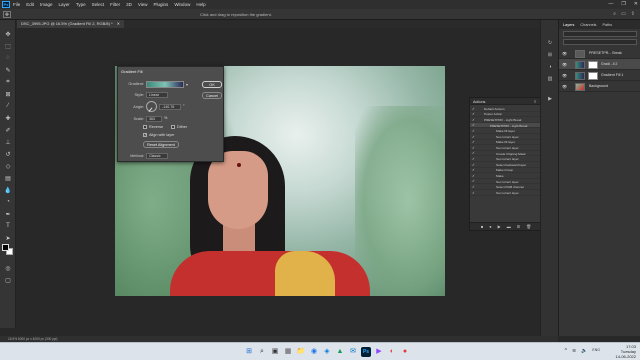  I want to click on search-icon: ⌕, so click(614, 14).